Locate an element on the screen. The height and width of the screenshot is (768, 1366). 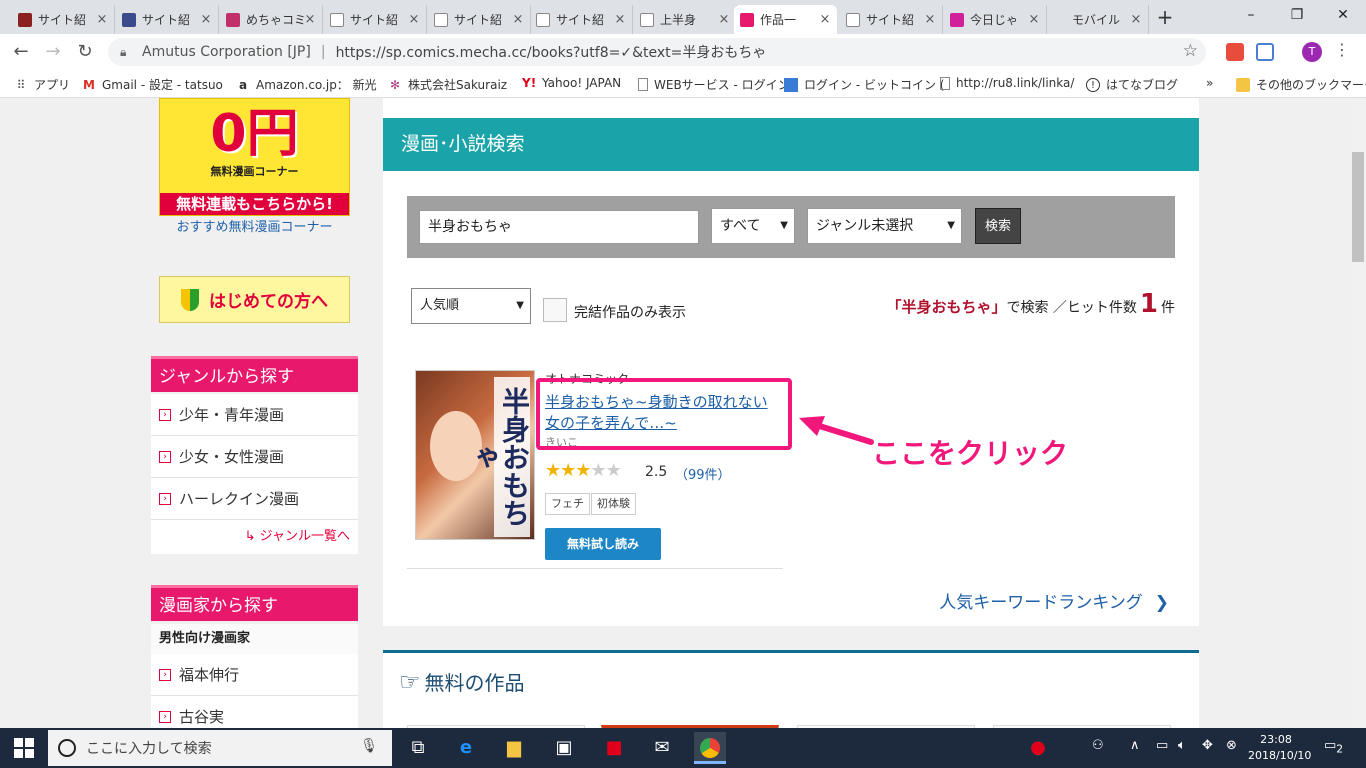
complete-only-checkbox is located at coordinates (555, 310).